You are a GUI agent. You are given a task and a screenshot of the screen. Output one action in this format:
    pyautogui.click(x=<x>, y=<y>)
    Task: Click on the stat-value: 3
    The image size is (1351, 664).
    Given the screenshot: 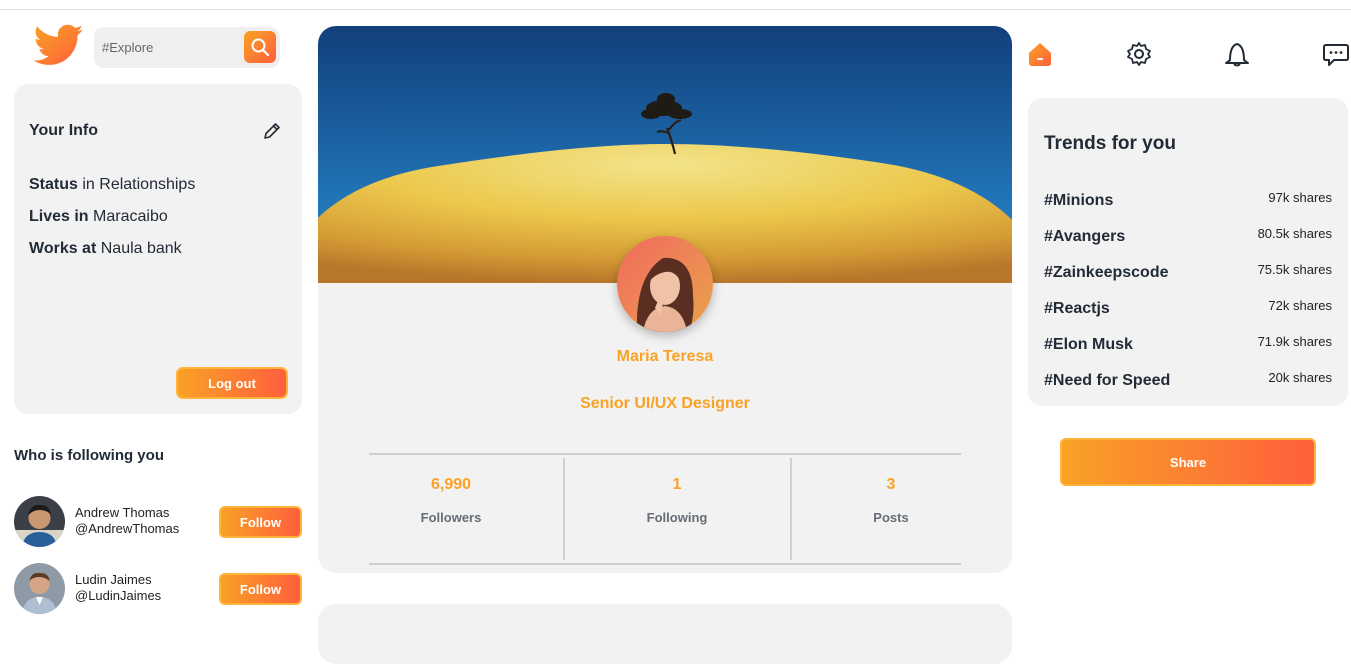 What is the action you would take?
    pyautogui.click(x=891, y=484)
    